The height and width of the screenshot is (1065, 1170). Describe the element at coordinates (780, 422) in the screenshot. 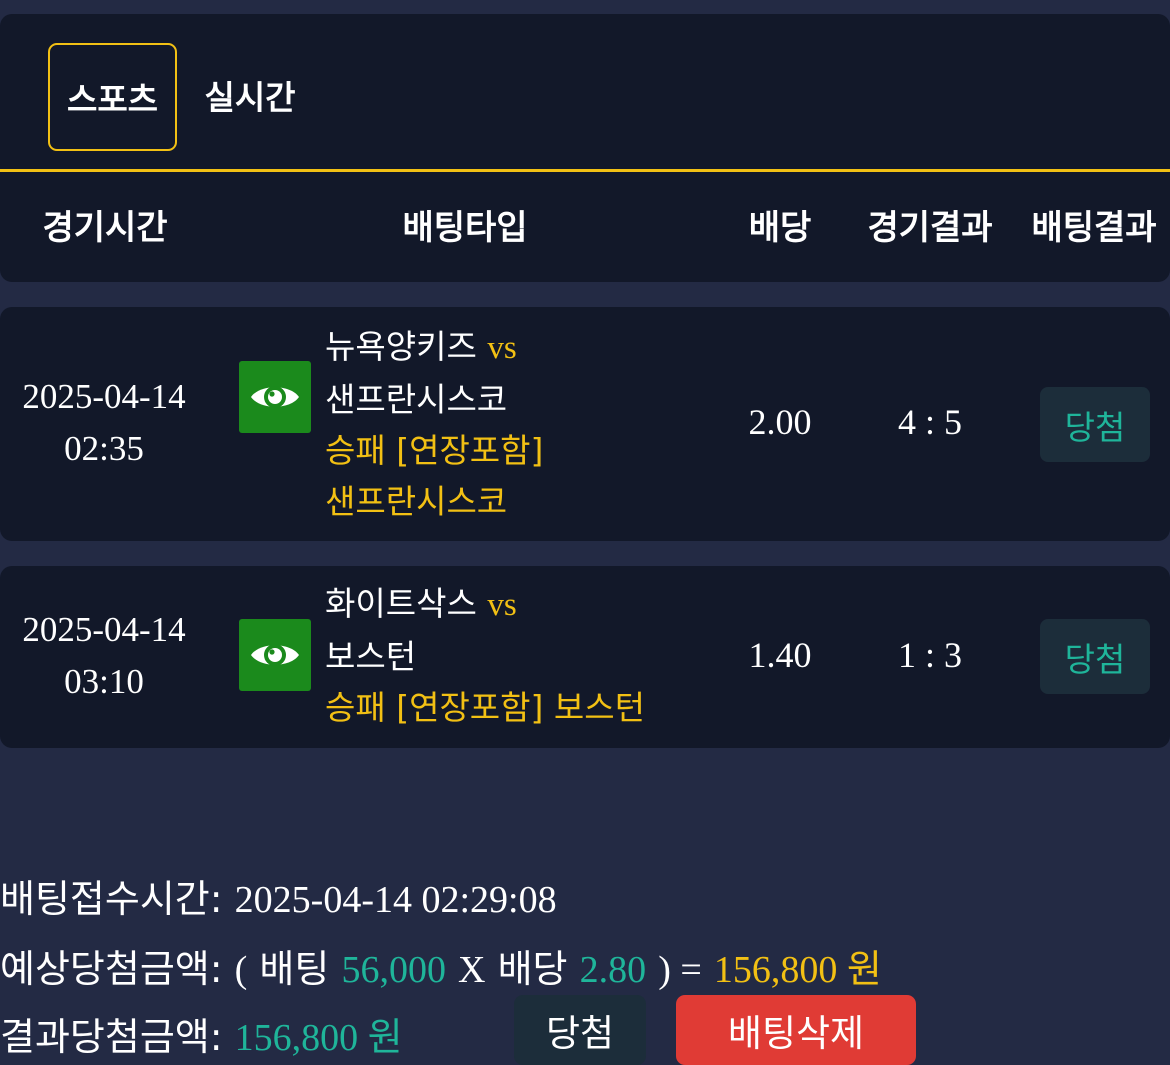

I see `odds-value: 2.00` at that location.